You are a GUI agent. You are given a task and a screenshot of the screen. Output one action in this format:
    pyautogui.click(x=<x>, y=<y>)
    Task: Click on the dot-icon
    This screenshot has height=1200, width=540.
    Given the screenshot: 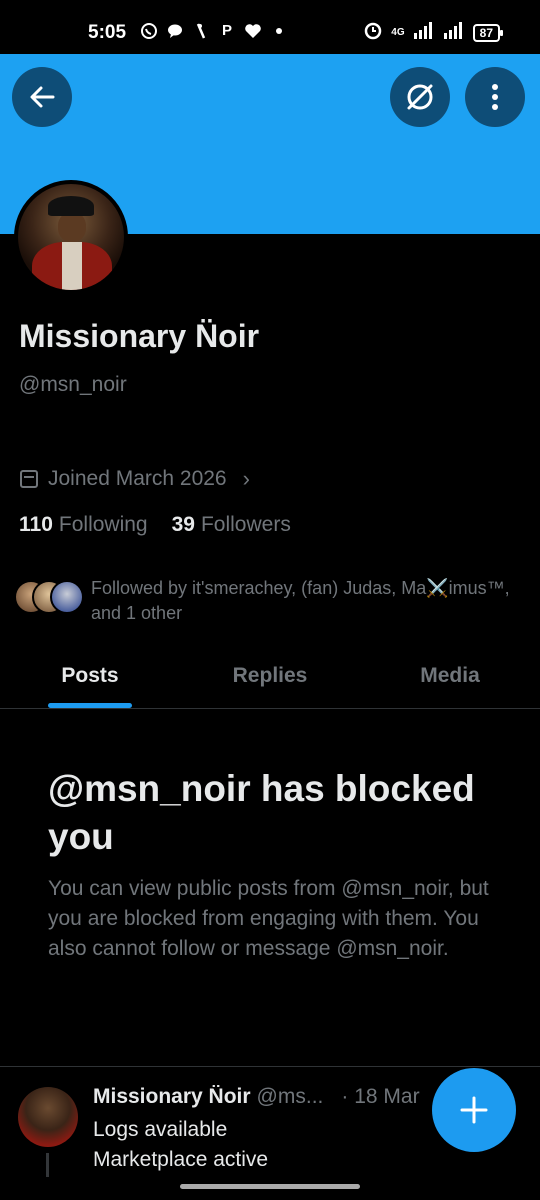 What is the action you would take?
    pyautogui.click(x=279, y=31)
    